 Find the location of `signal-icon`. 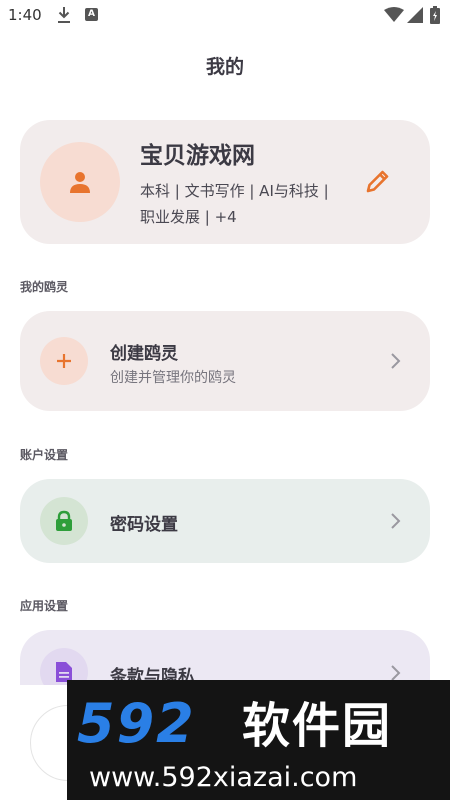

signal-icon is located at coordinates (415, 15).